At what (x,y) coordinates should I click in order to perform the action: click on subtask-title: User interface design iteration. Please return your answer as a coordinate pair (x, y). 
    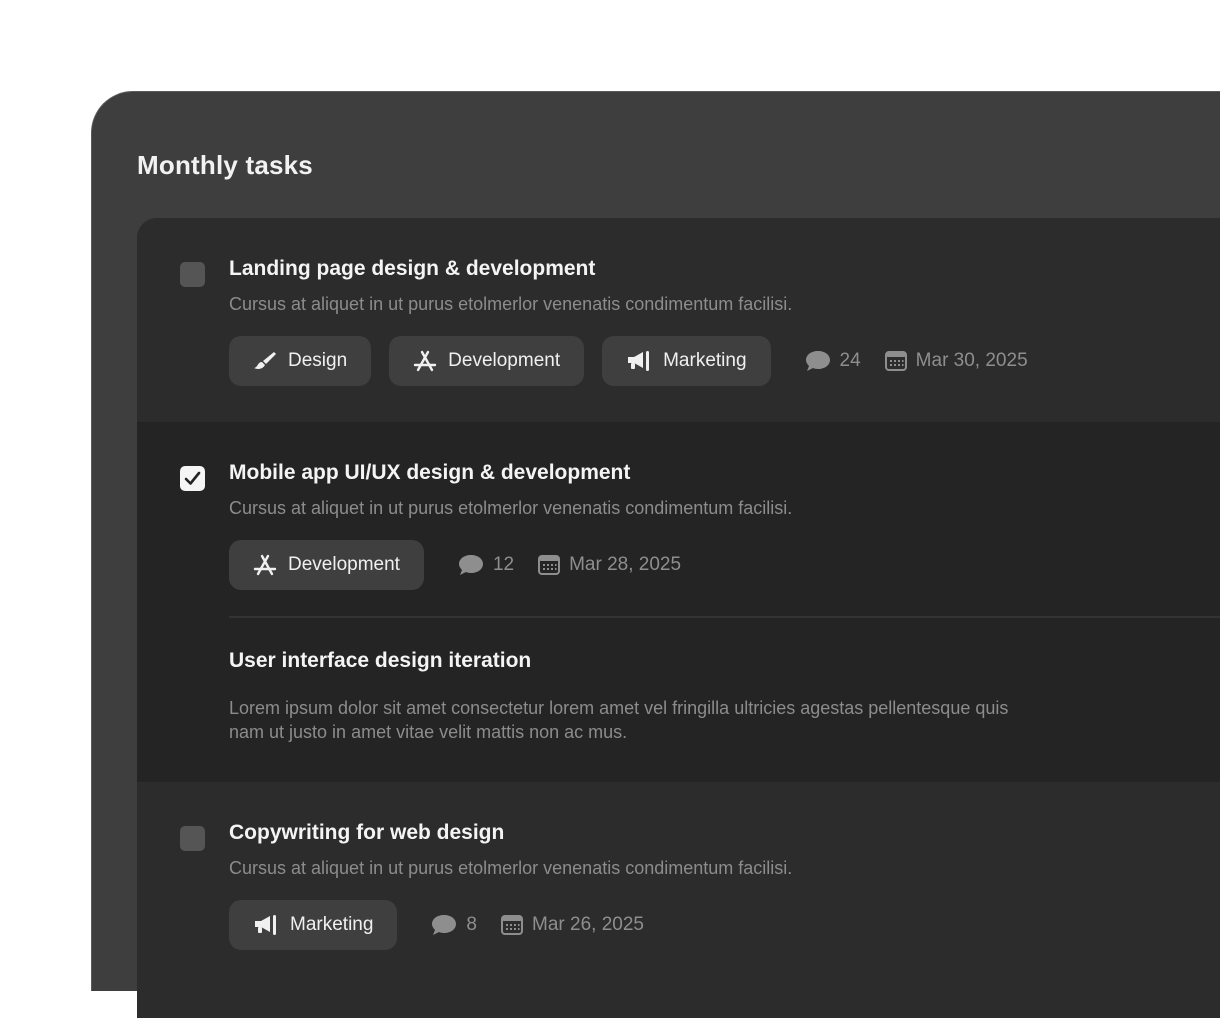
    Looking at the image, I should click on (380, 661).